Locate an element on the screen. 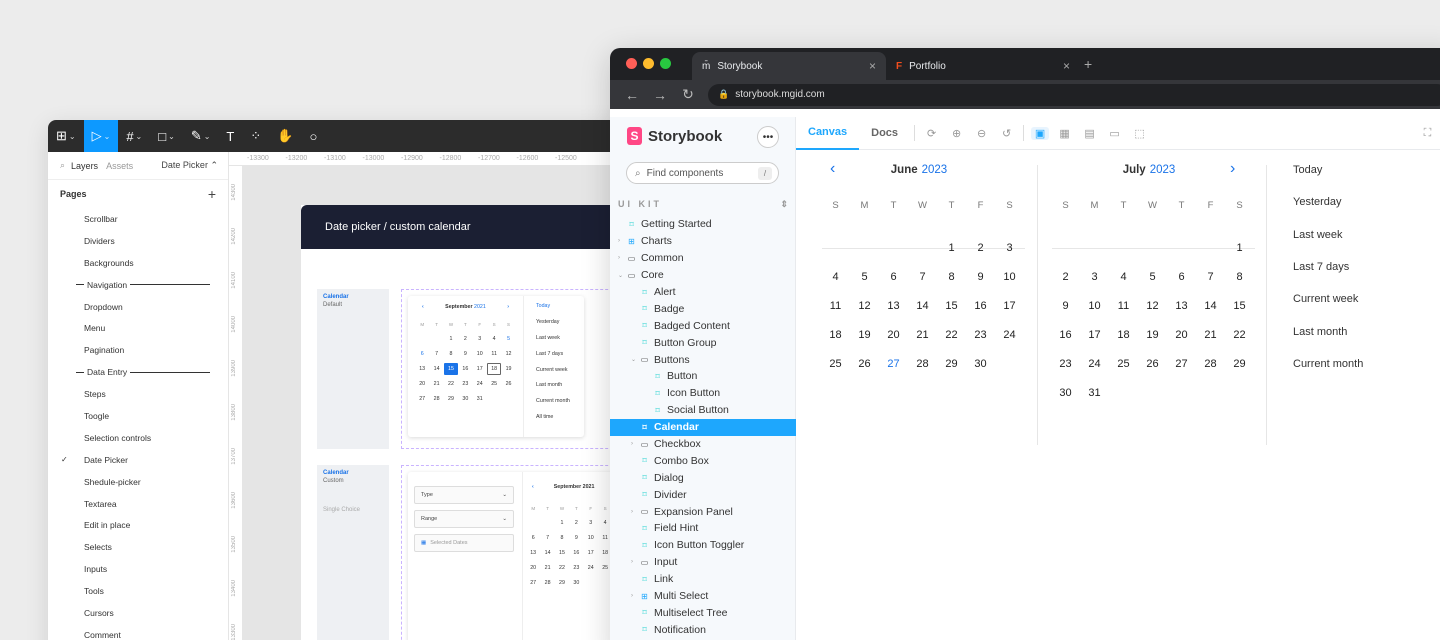 This screenshot has width=1440, height=640. tree-item: ⌑ Getting Started is located at coordinates (703, 224).